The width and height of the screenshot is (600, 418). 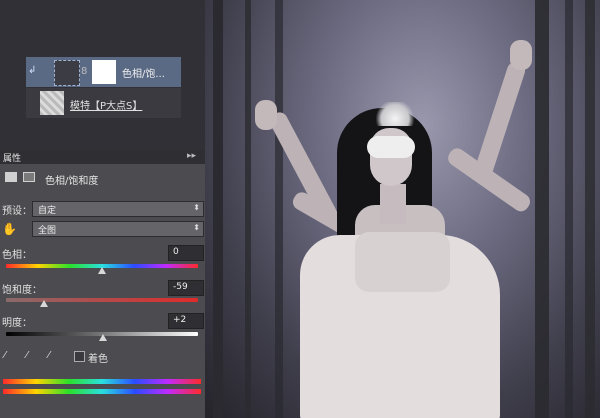 What do you see at coordinates (521, 55) in the screenshot?
I see `right-hand` at bounding box center [521, 55].